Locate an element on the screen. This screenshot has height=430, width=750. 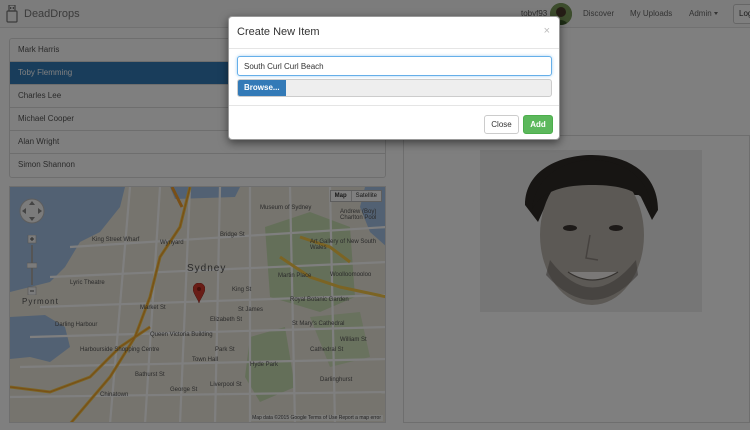
modal-header: Create New Item × is located at coordinates (394, 33).